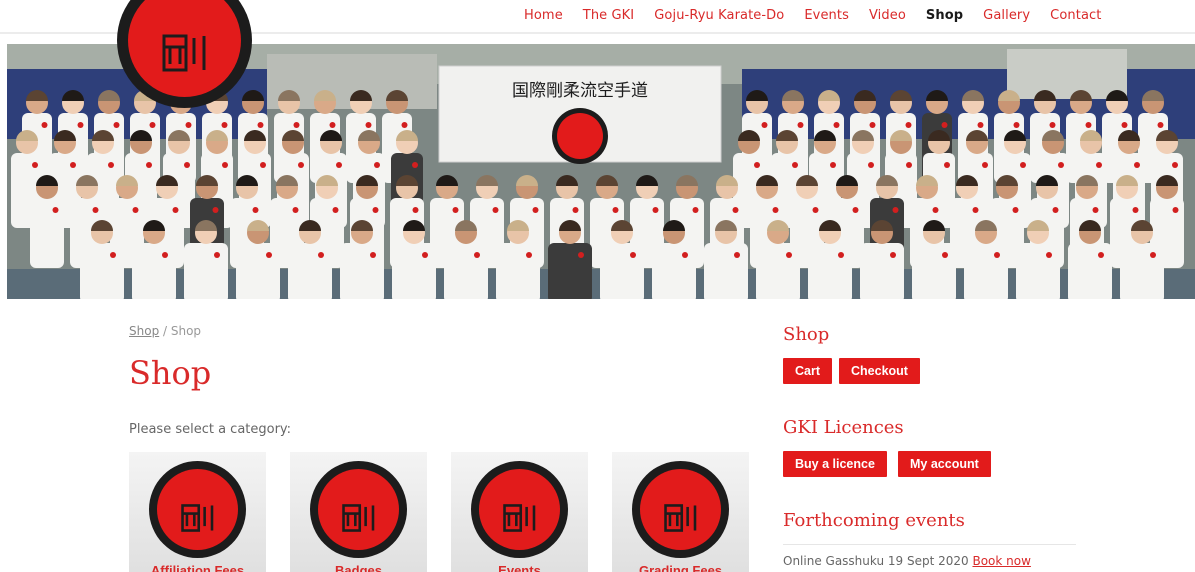 The height and width of the screenshot is (572, 1195). I want to click on sidebar-shop-heading: Shop, so click(806, 334).